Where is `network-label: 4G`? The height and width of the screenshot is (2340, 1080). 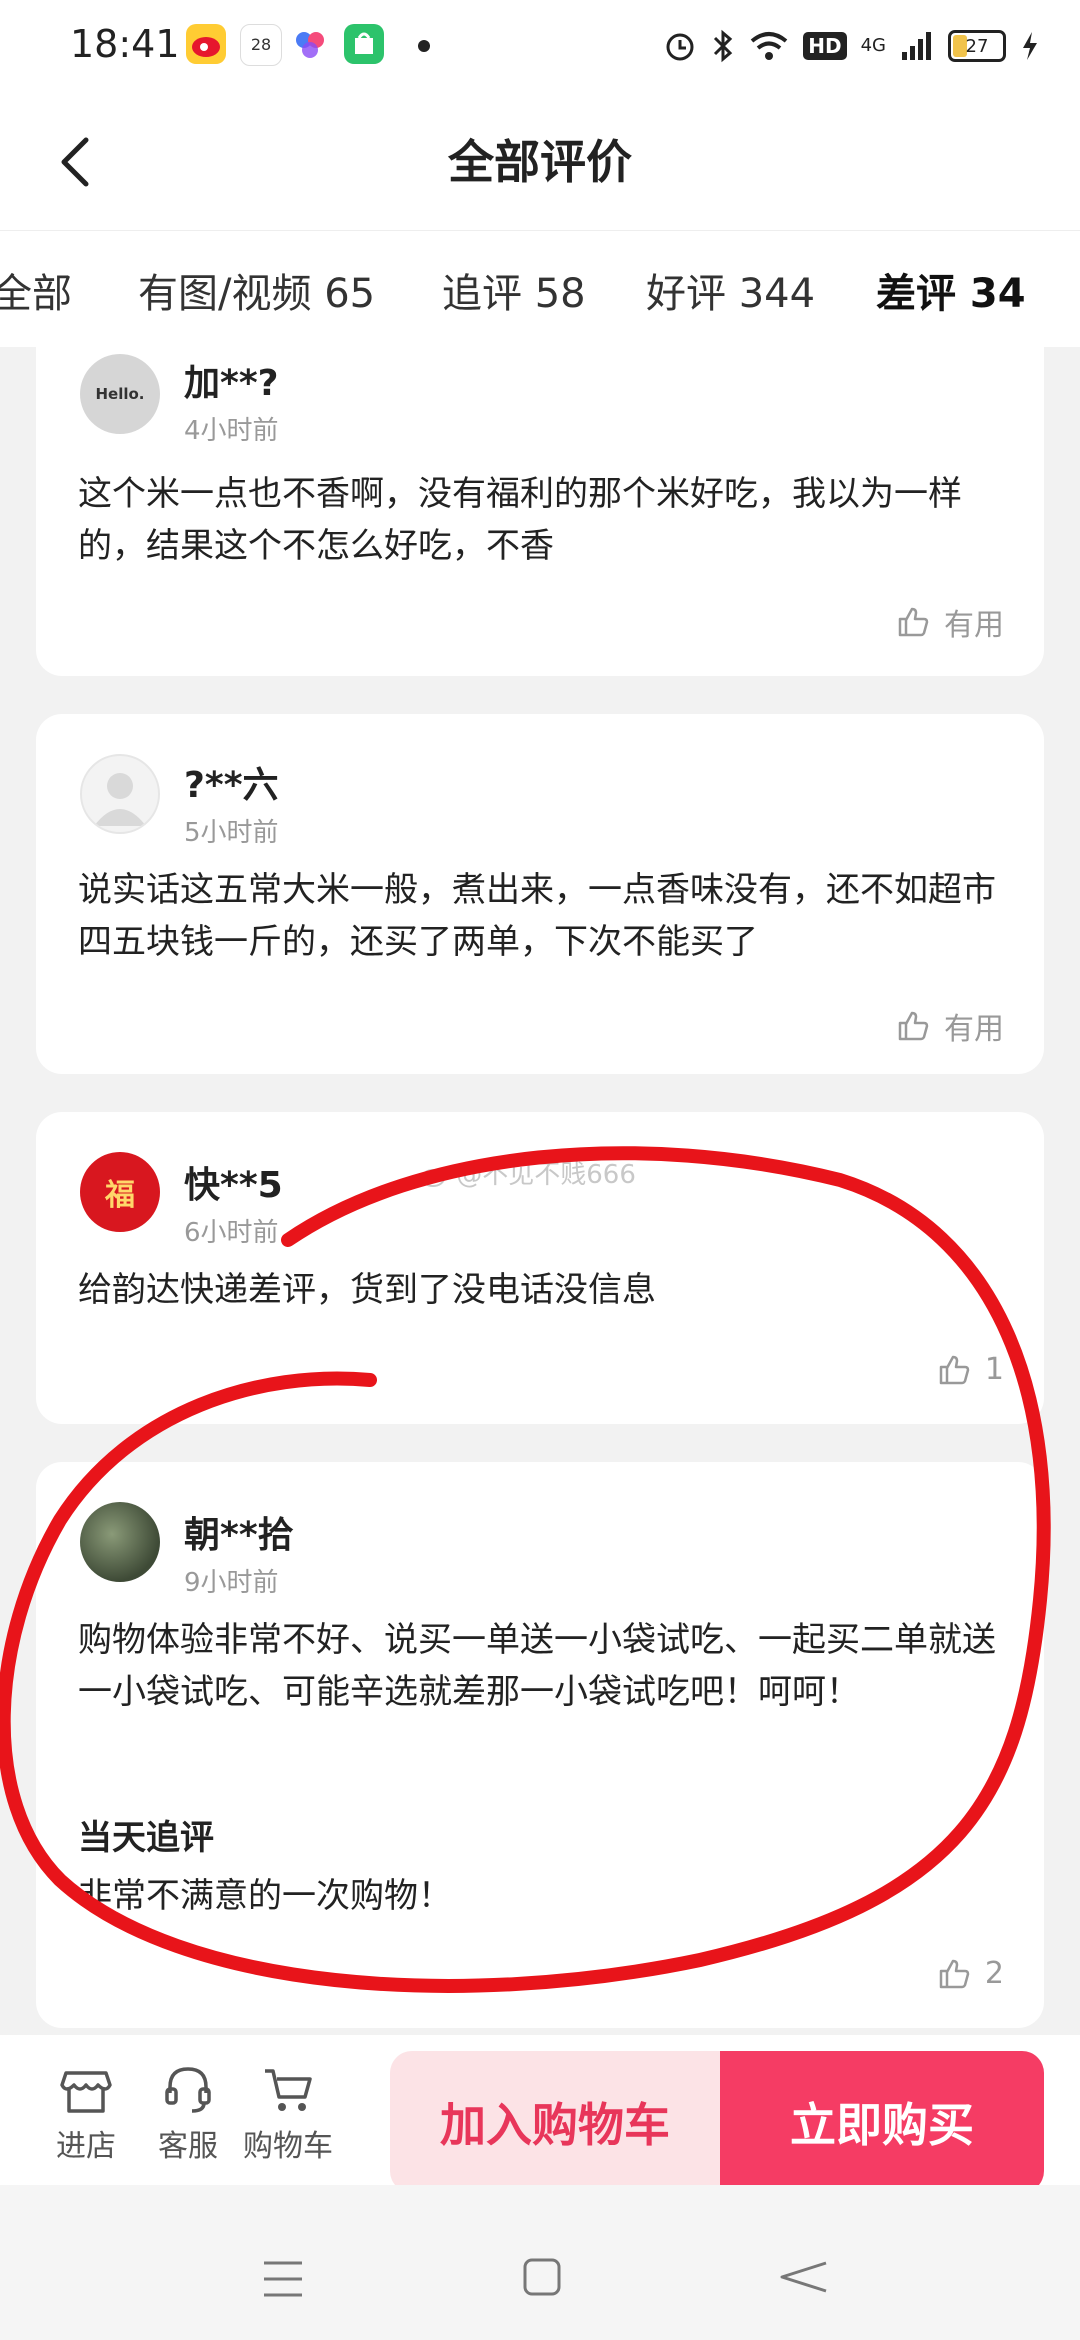 network-label: 4G is located at coordinates (873, 45).